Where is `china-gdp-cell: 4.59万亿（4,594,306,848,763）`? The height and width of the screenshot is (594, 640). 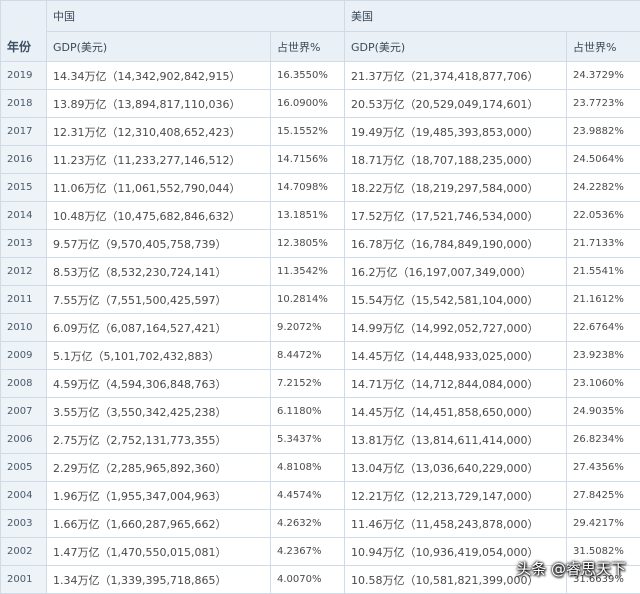 china-gdp-cell: 4.59万亿（4,594,306,848,763） is located at coordinates (159, 384).